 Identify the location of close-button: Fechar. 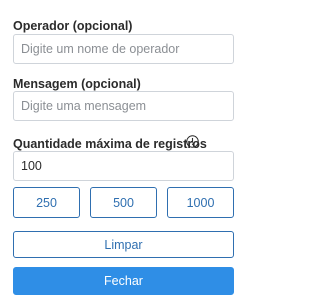
(123, 281).